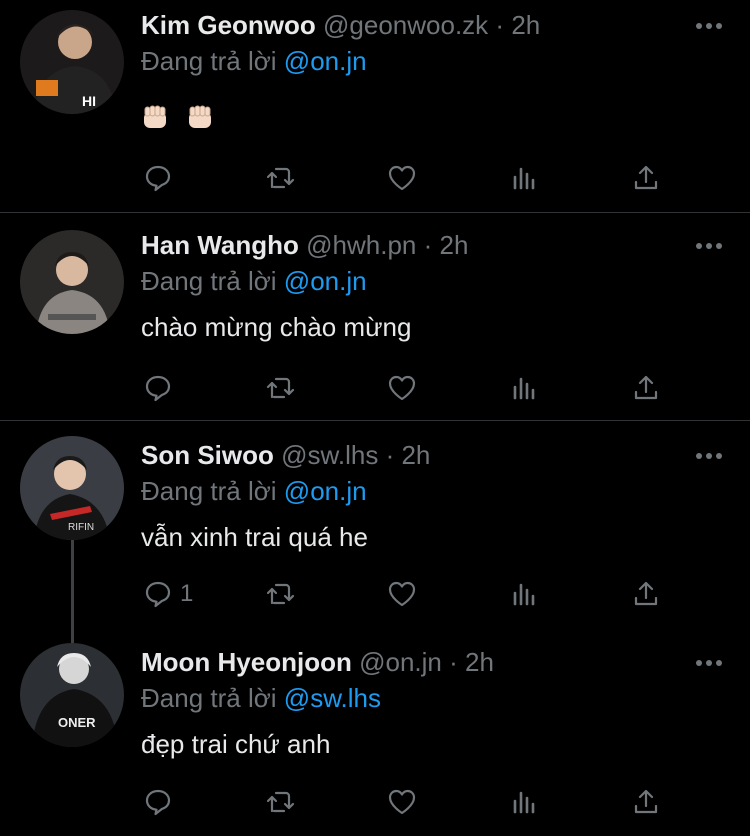  I want to click on handle: @on.jn, so click(400, 662).